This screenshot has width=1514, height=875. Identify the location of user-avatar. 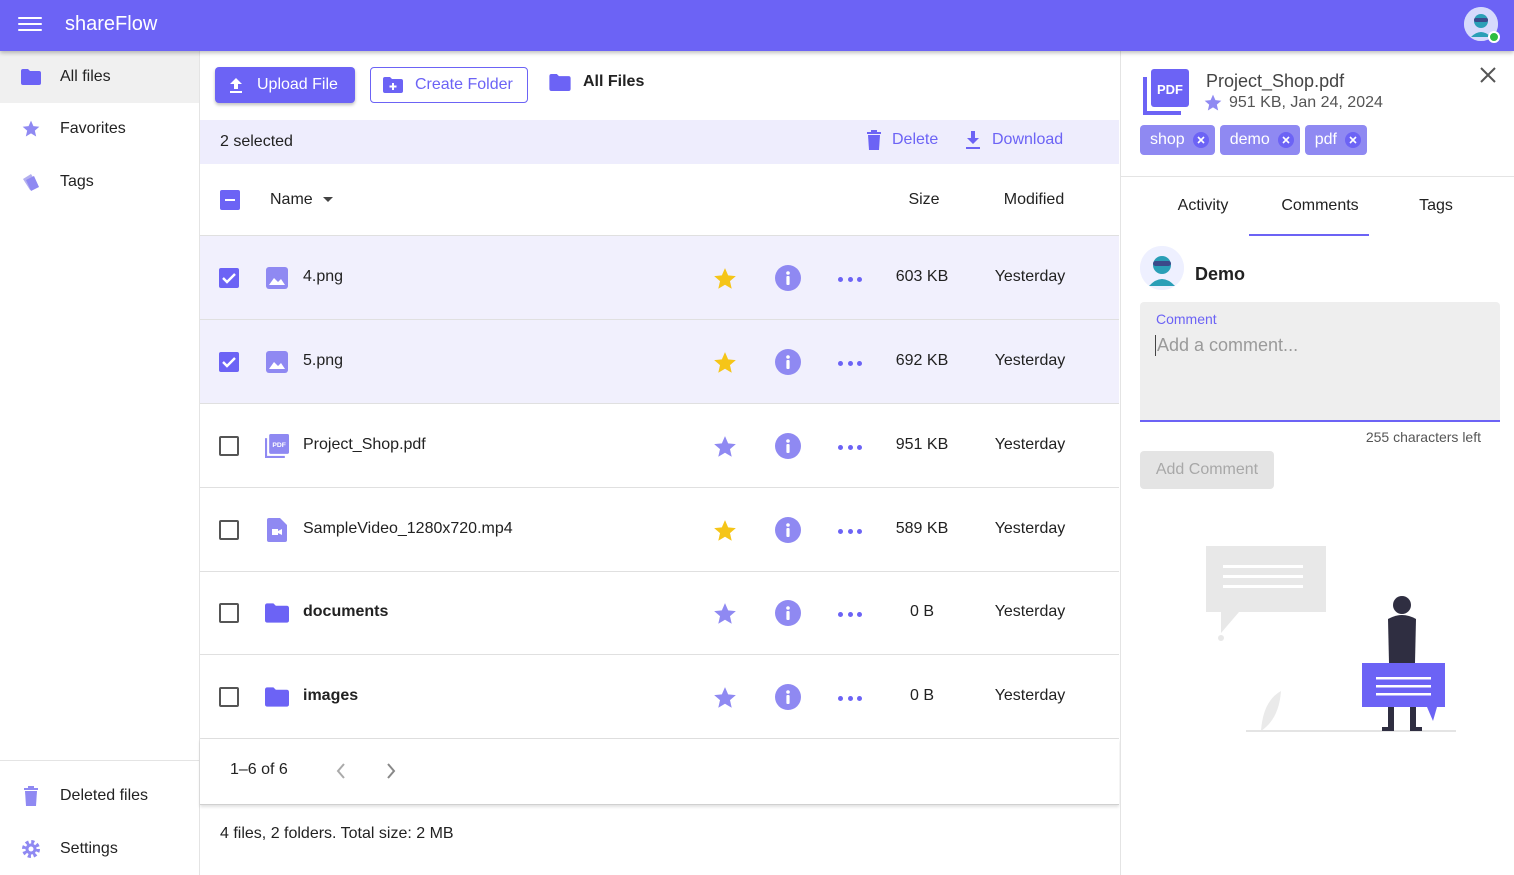
(1482, 25).